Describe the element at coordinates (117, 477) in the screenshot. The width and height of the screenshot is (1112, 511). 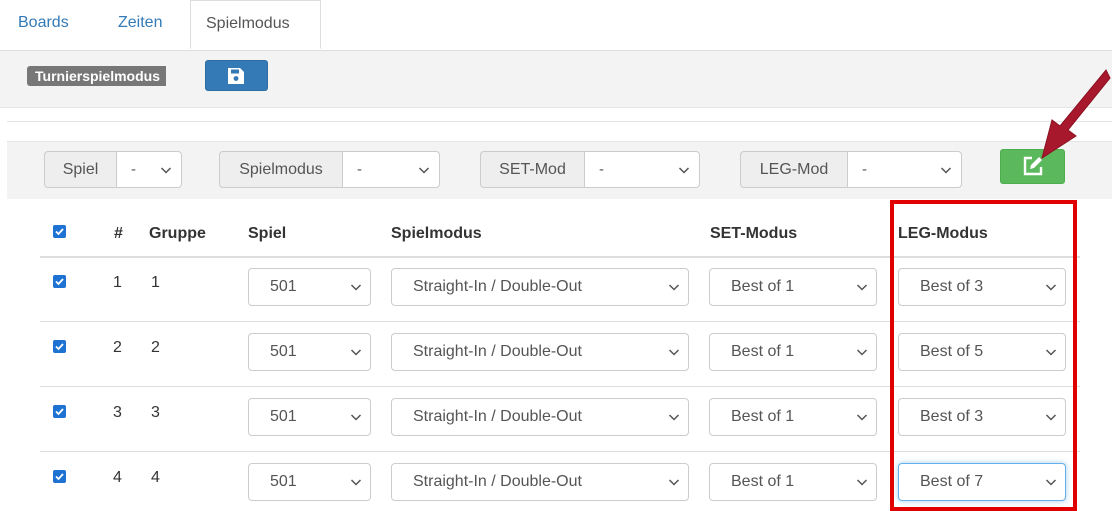
I see `row-number: 4` at that location.